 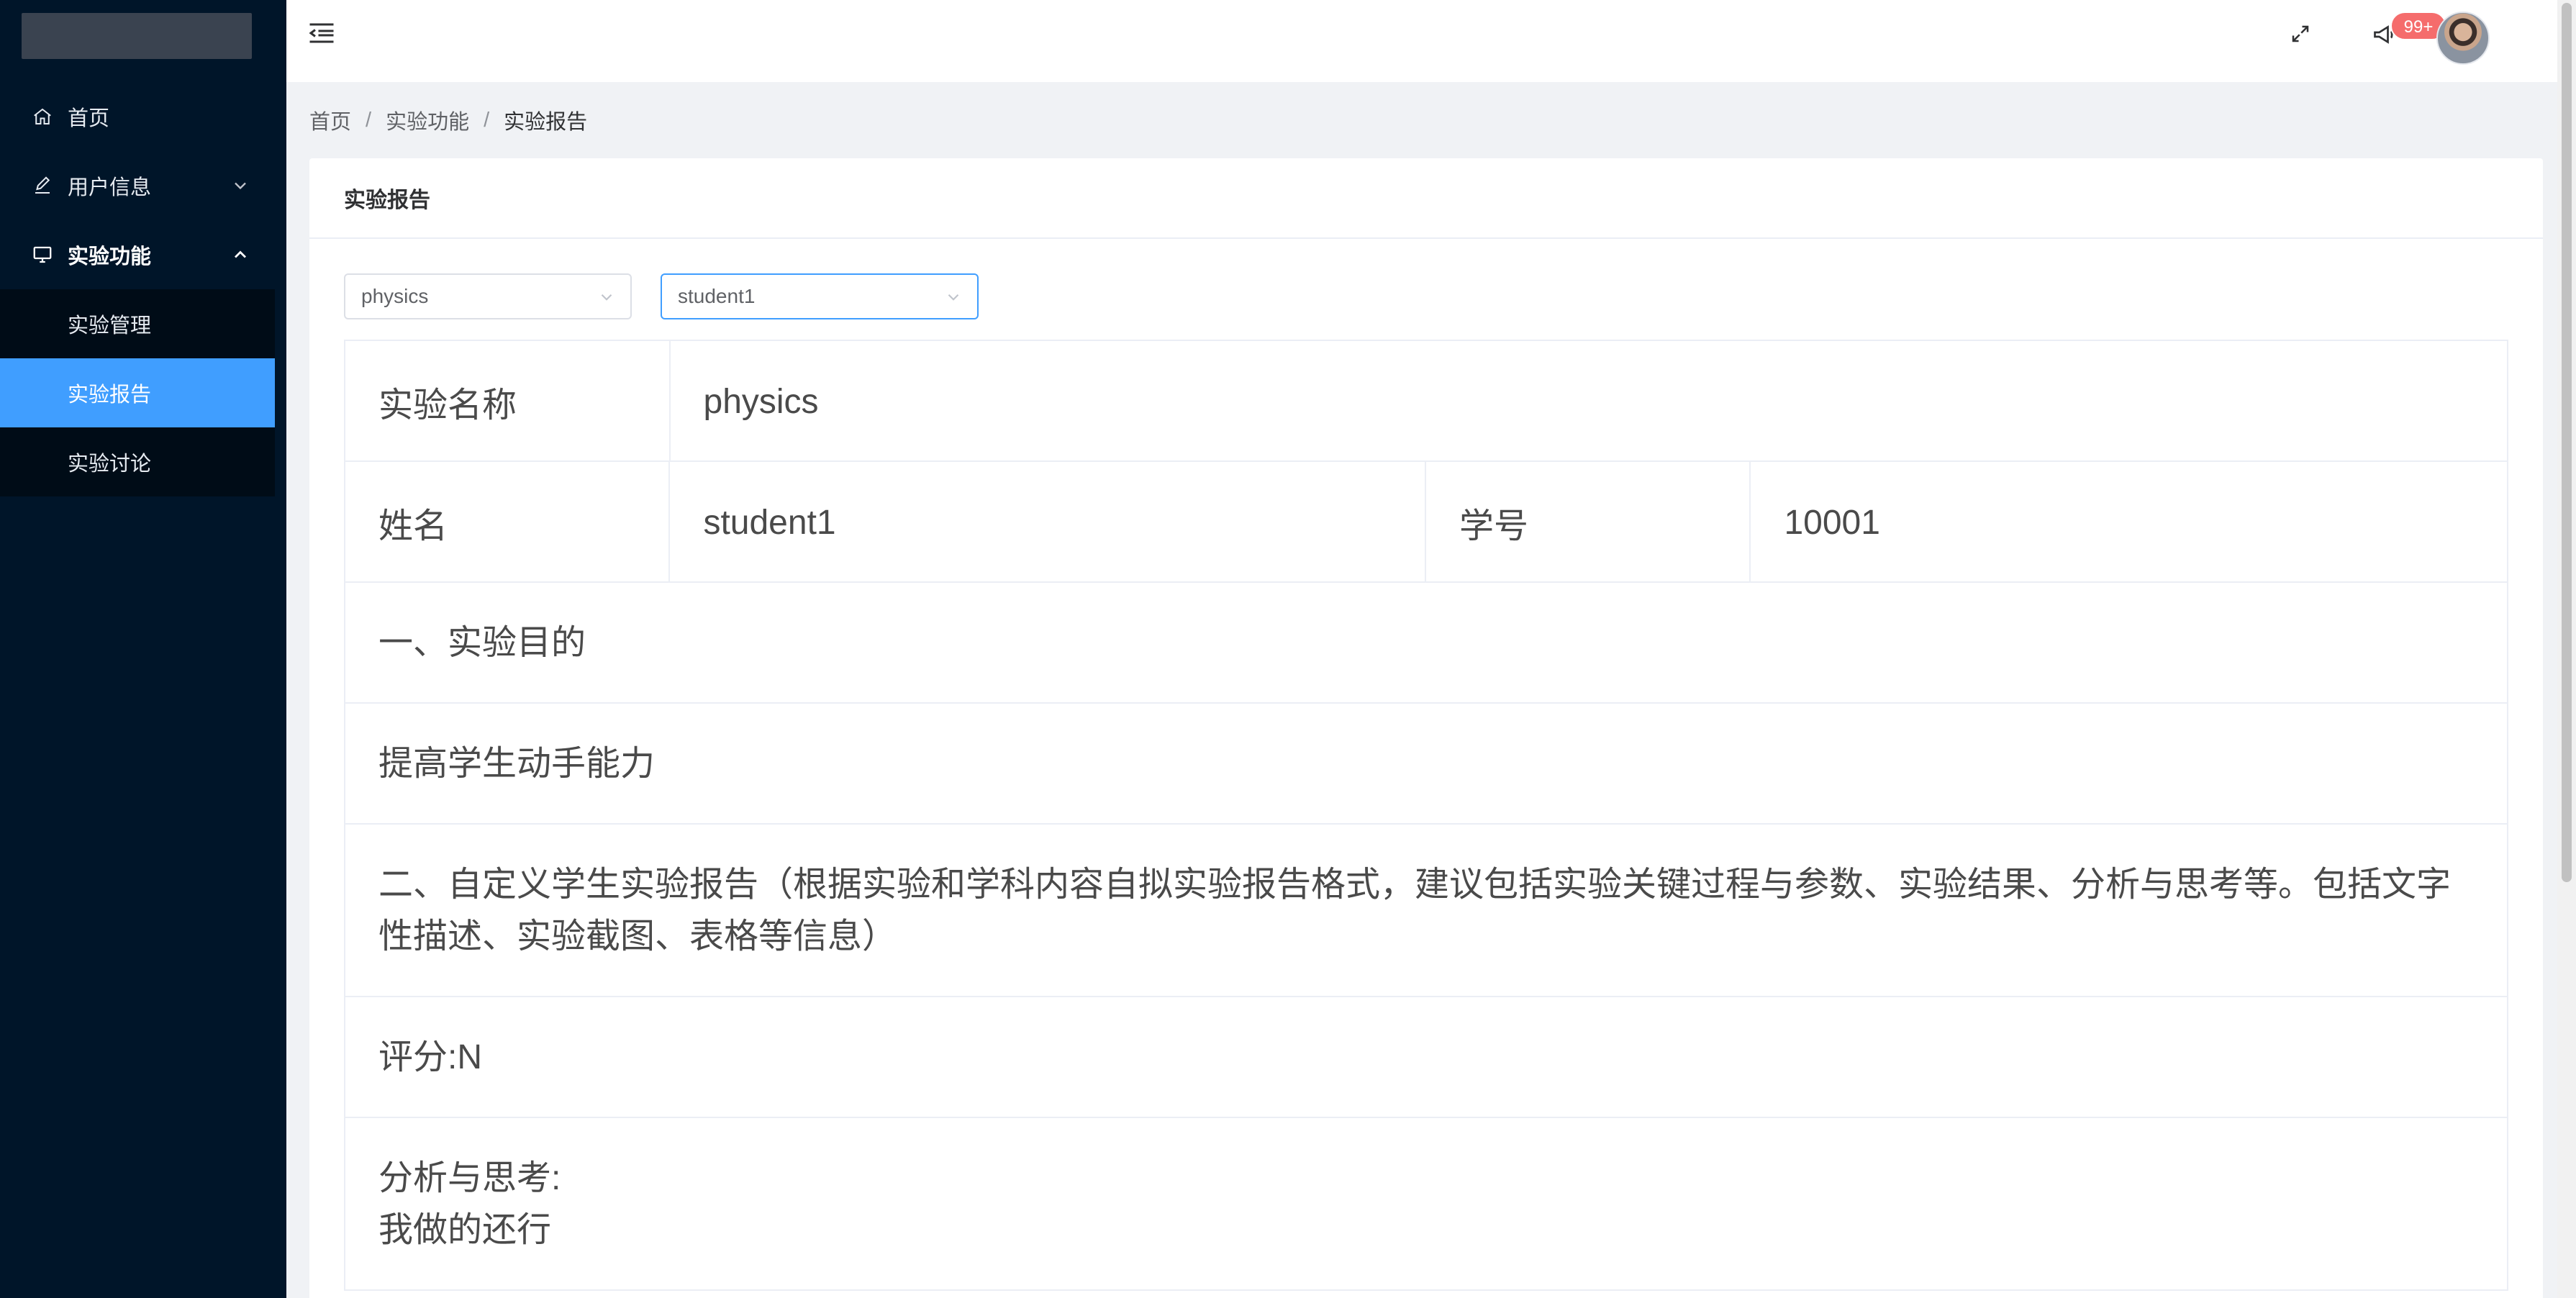 What do you see at coordinates (395, 296) in the screenshot?
I see `experiment-select-value: physics` at bounding box center [395, 296].